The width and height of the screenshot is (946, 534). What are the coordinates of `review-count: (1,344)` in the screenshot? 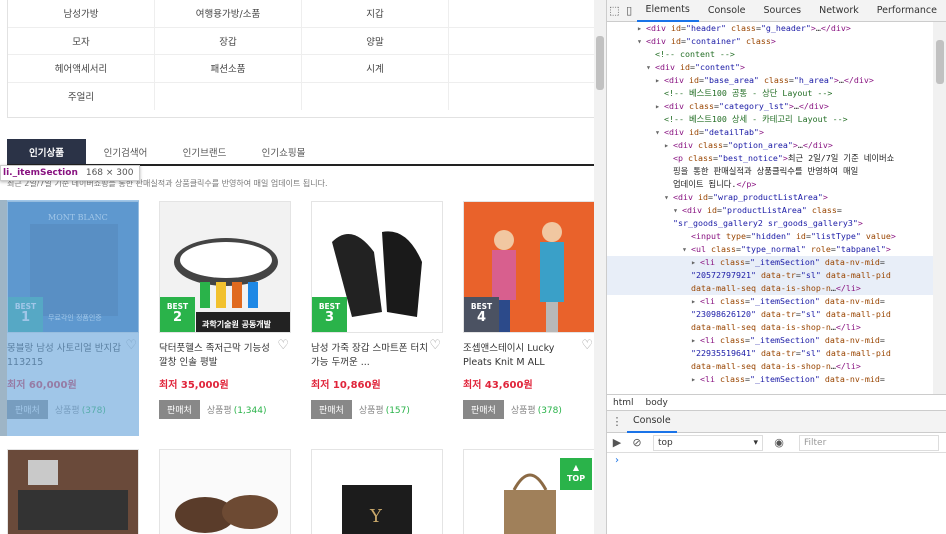 It's located at (250, 411).